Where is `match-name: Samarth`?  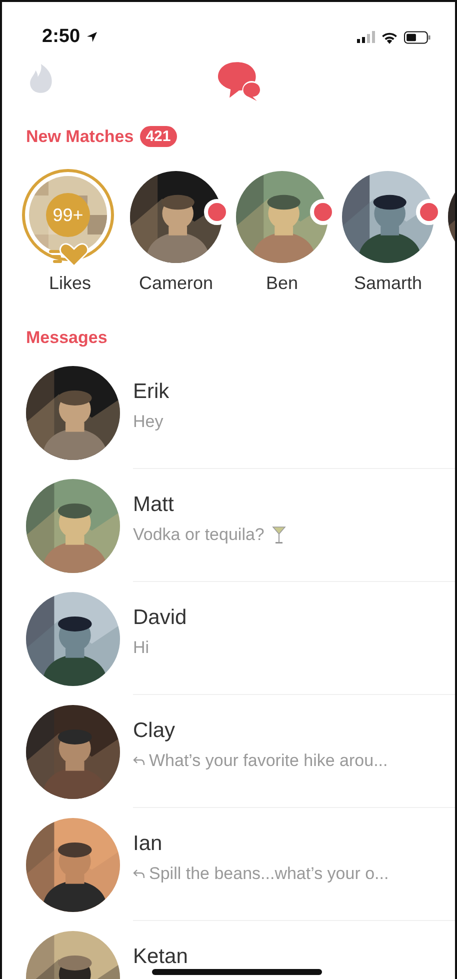
match-name: Samarth is located at coordinates (388, 283).